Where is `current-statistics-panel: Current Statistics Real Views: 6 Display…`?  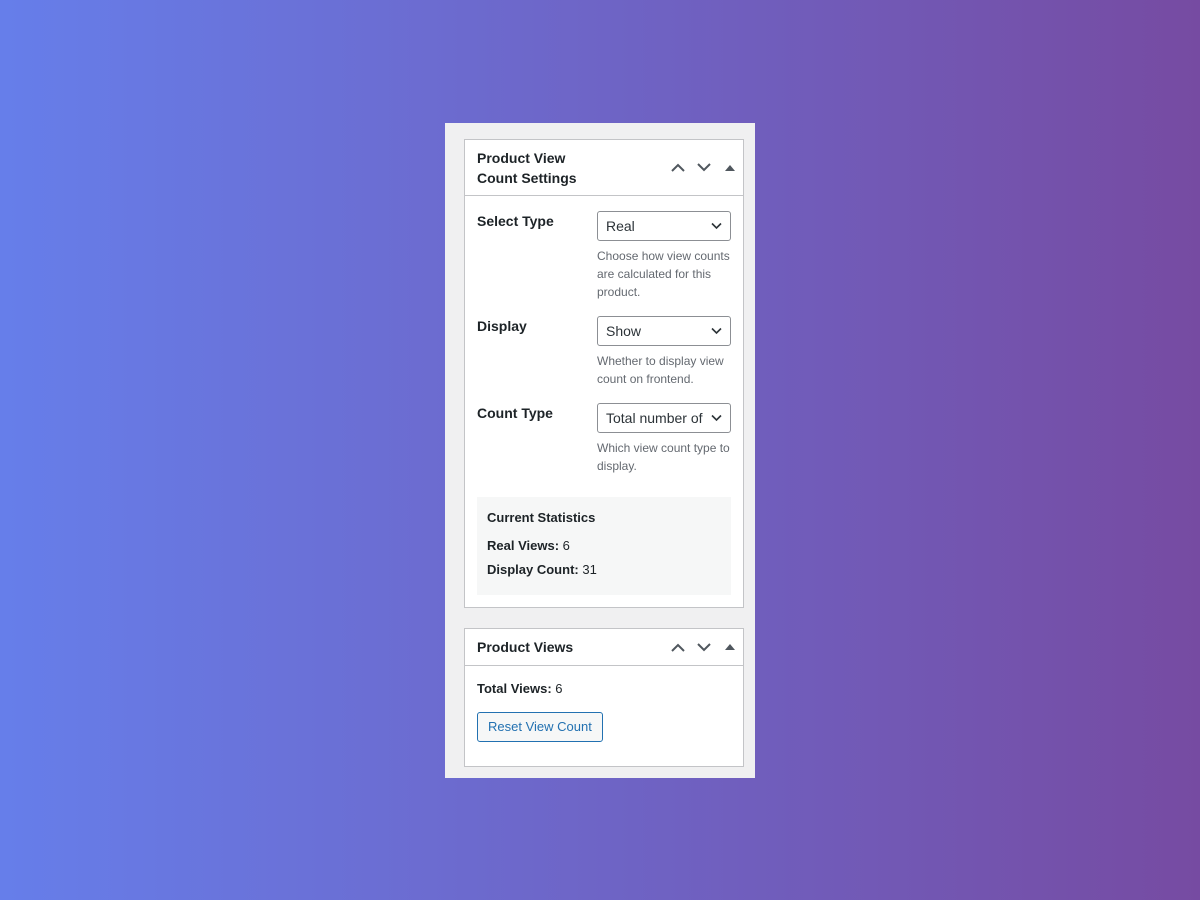 current-statistics-panel: Current Statistics Real Views: 6 Display… is located at coordinates (604, 546).